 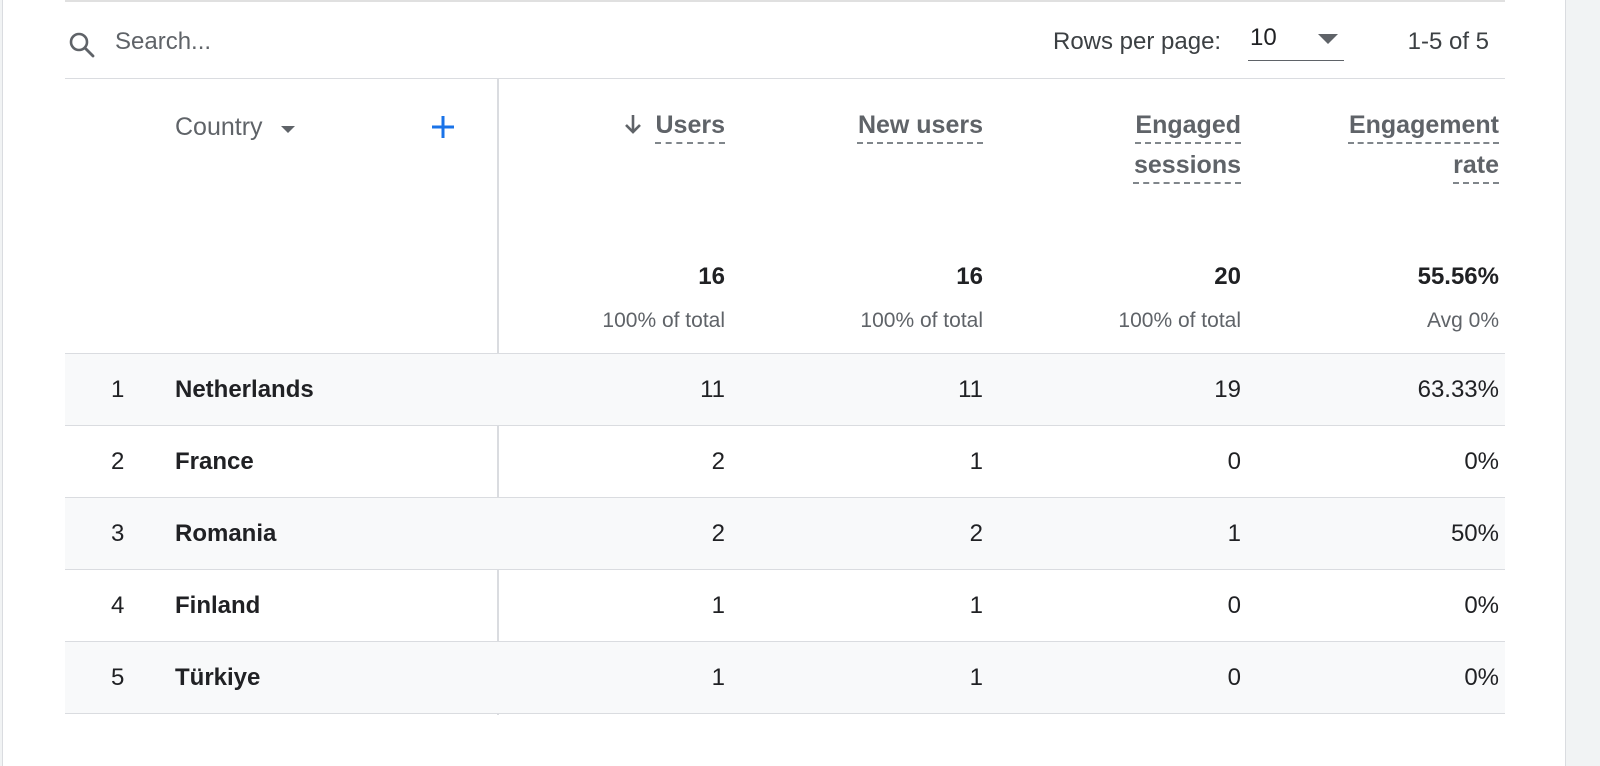 What do you see at coordinates (1263, 37) in the screenshot?
I see `rows-per-page-value: 10` at bounding box center [1263, 37].